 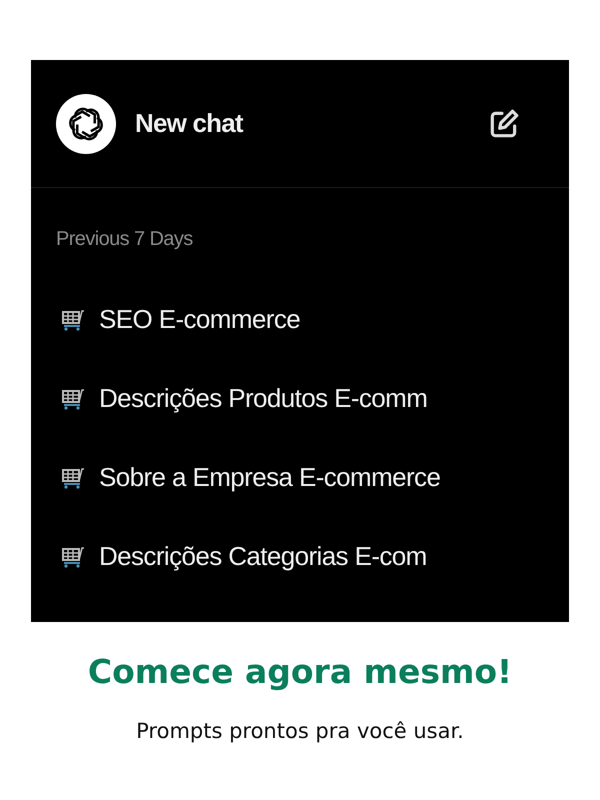 I want to click on section-label: Previous 7 Days, so click(x=124, y=239).